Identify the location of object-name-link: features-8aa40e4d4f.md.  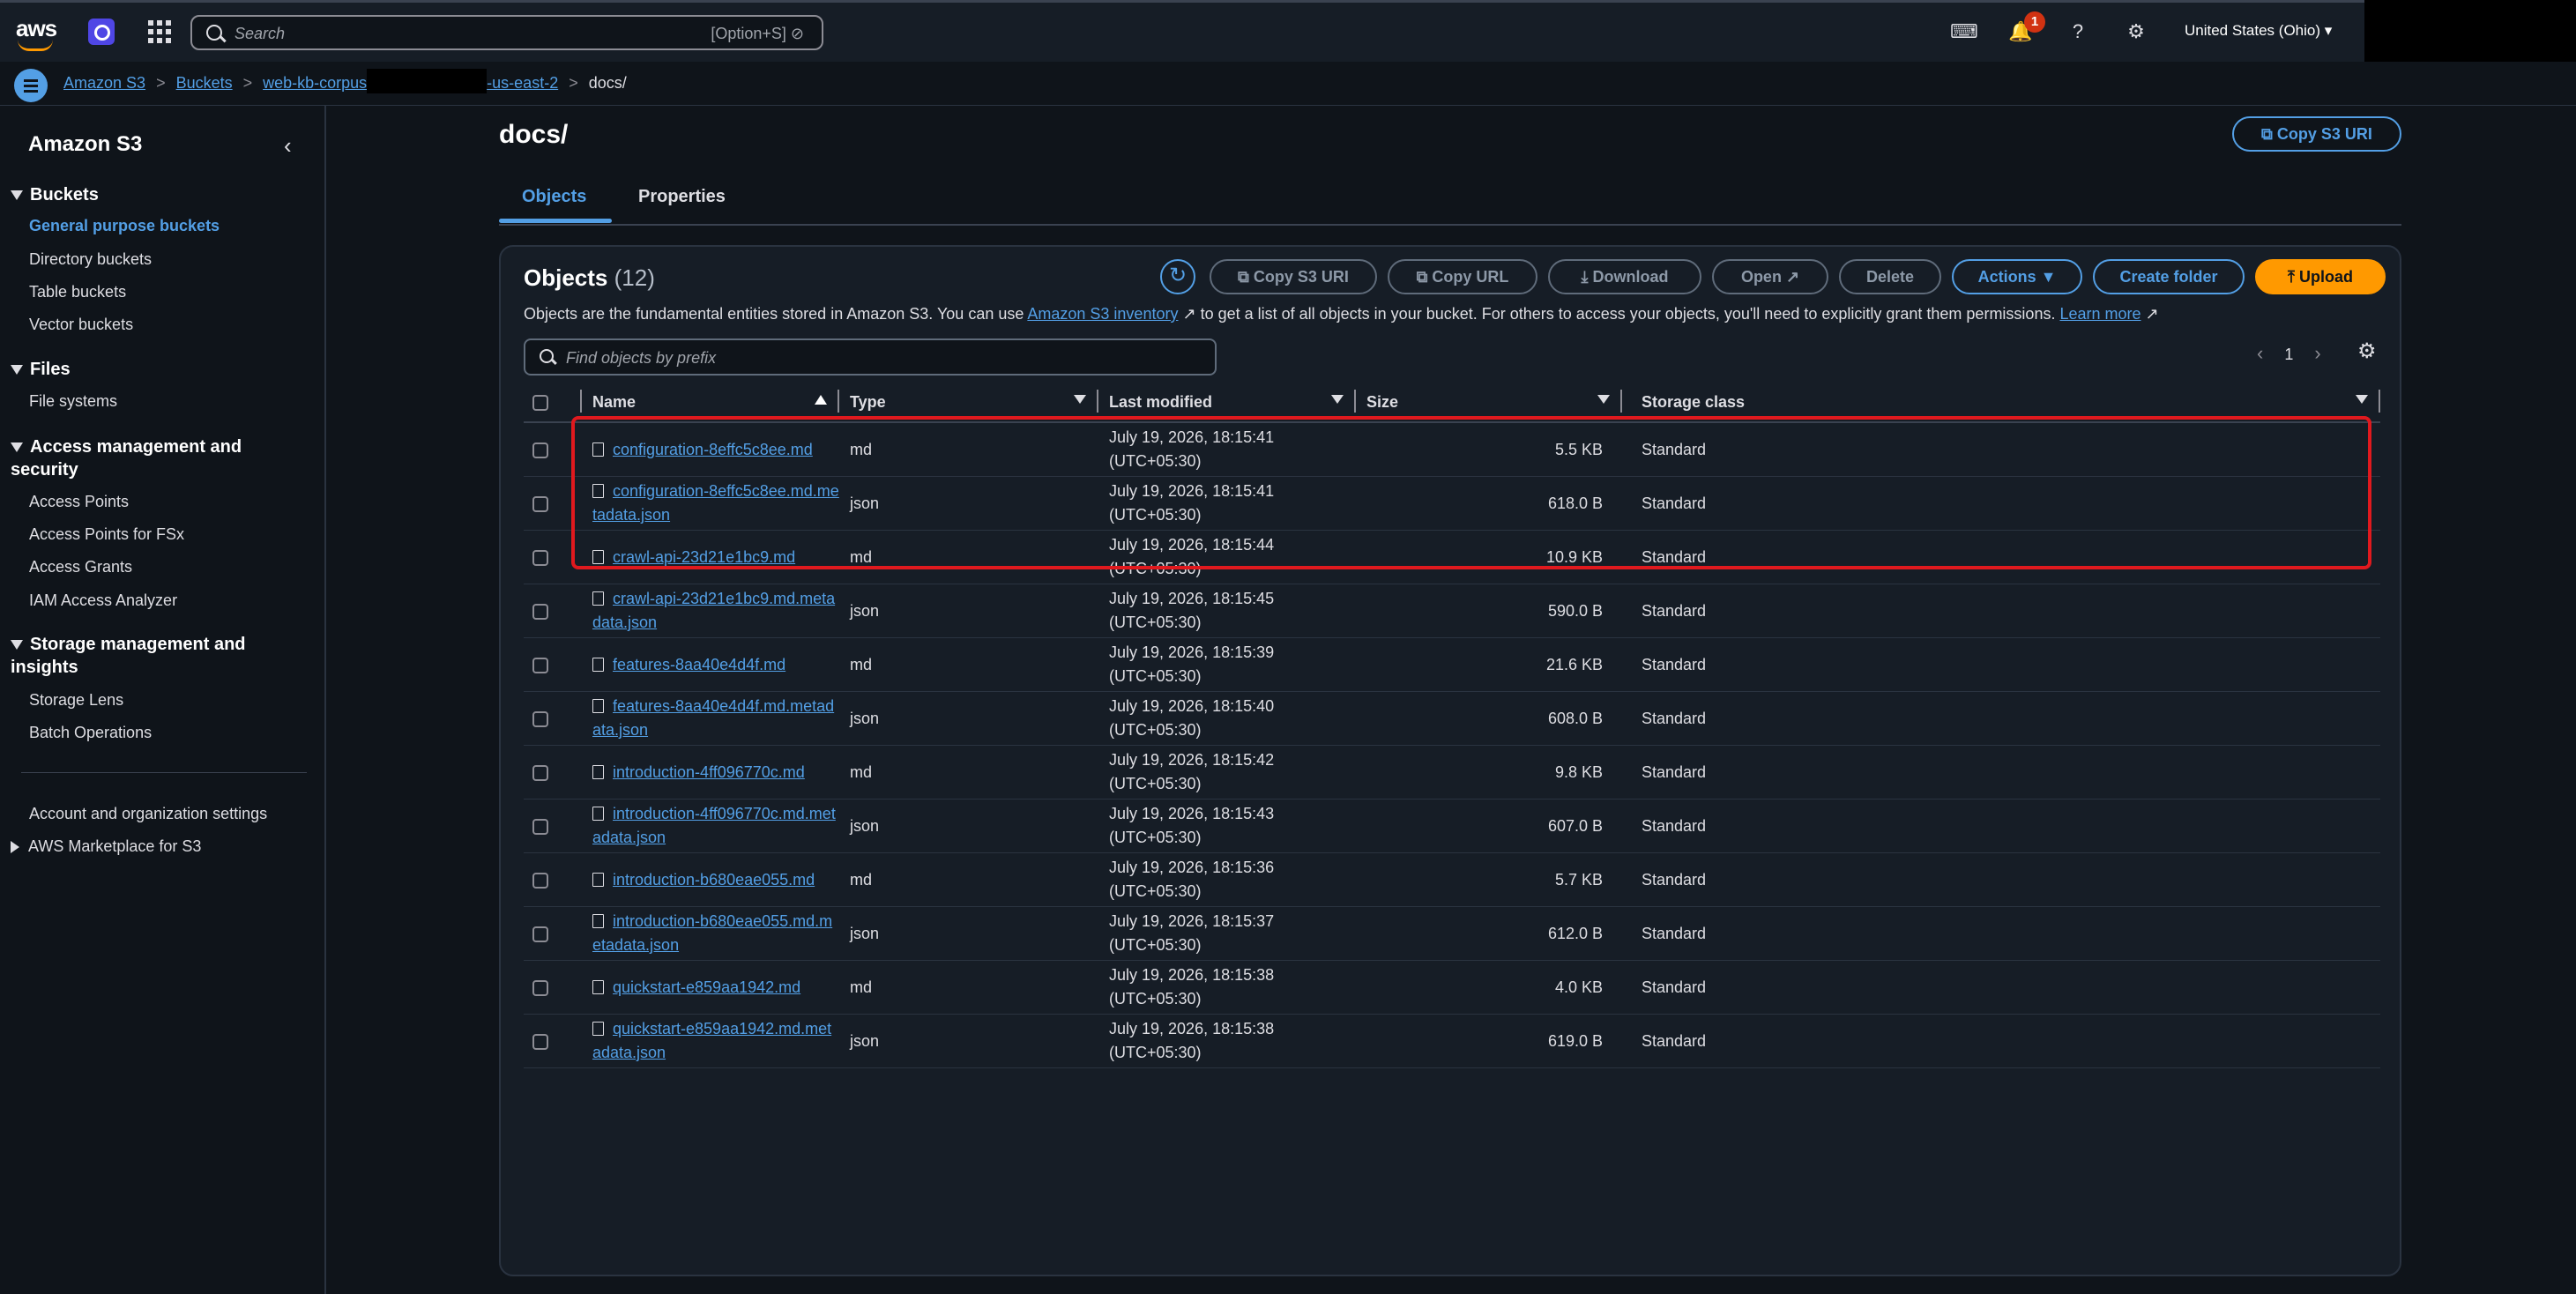
(699, 664).